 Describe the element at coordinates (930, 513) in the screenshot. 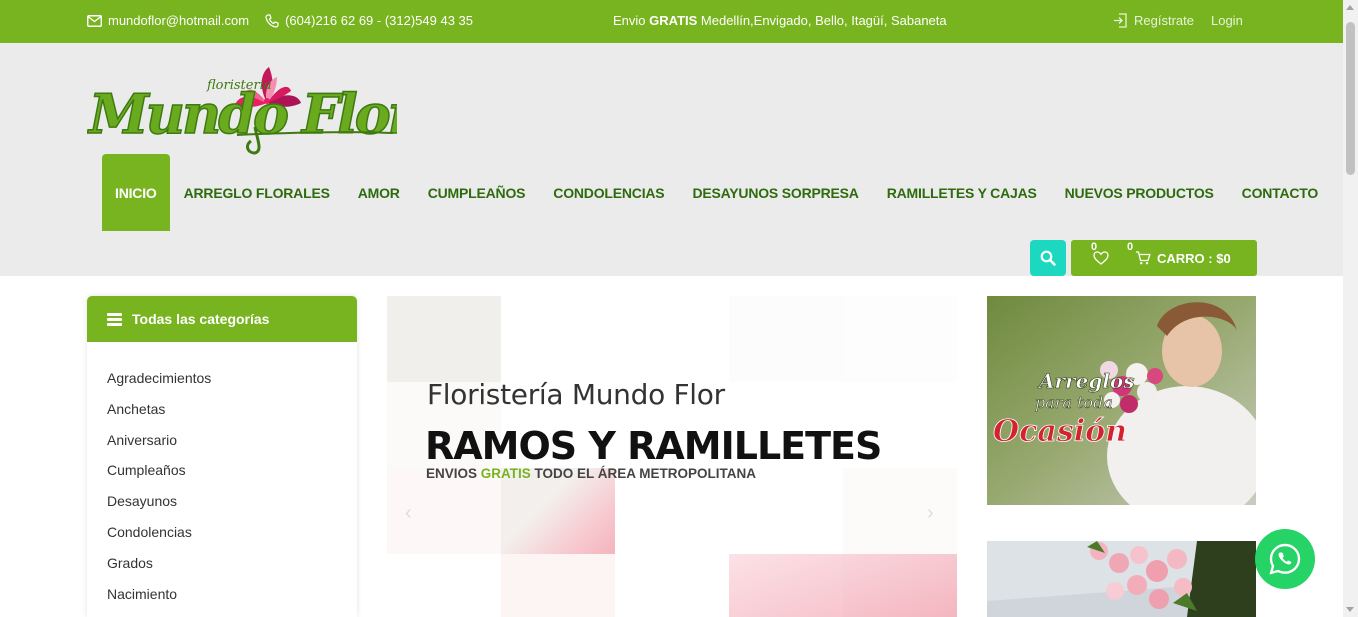

I see `next-arrow-icon: ›` at that location.